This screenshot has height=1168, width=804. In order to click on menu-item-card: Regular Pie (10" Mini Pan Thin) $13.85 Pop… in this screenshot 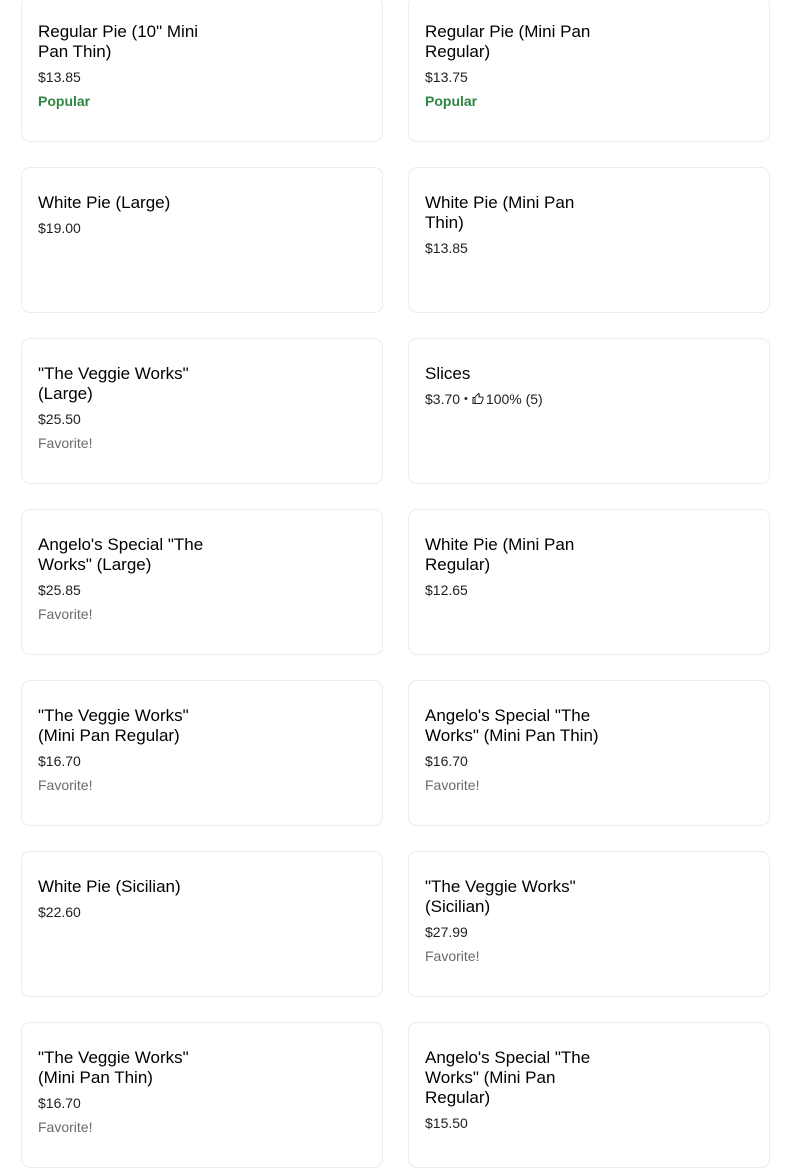, I will do `click(202, 71)`.